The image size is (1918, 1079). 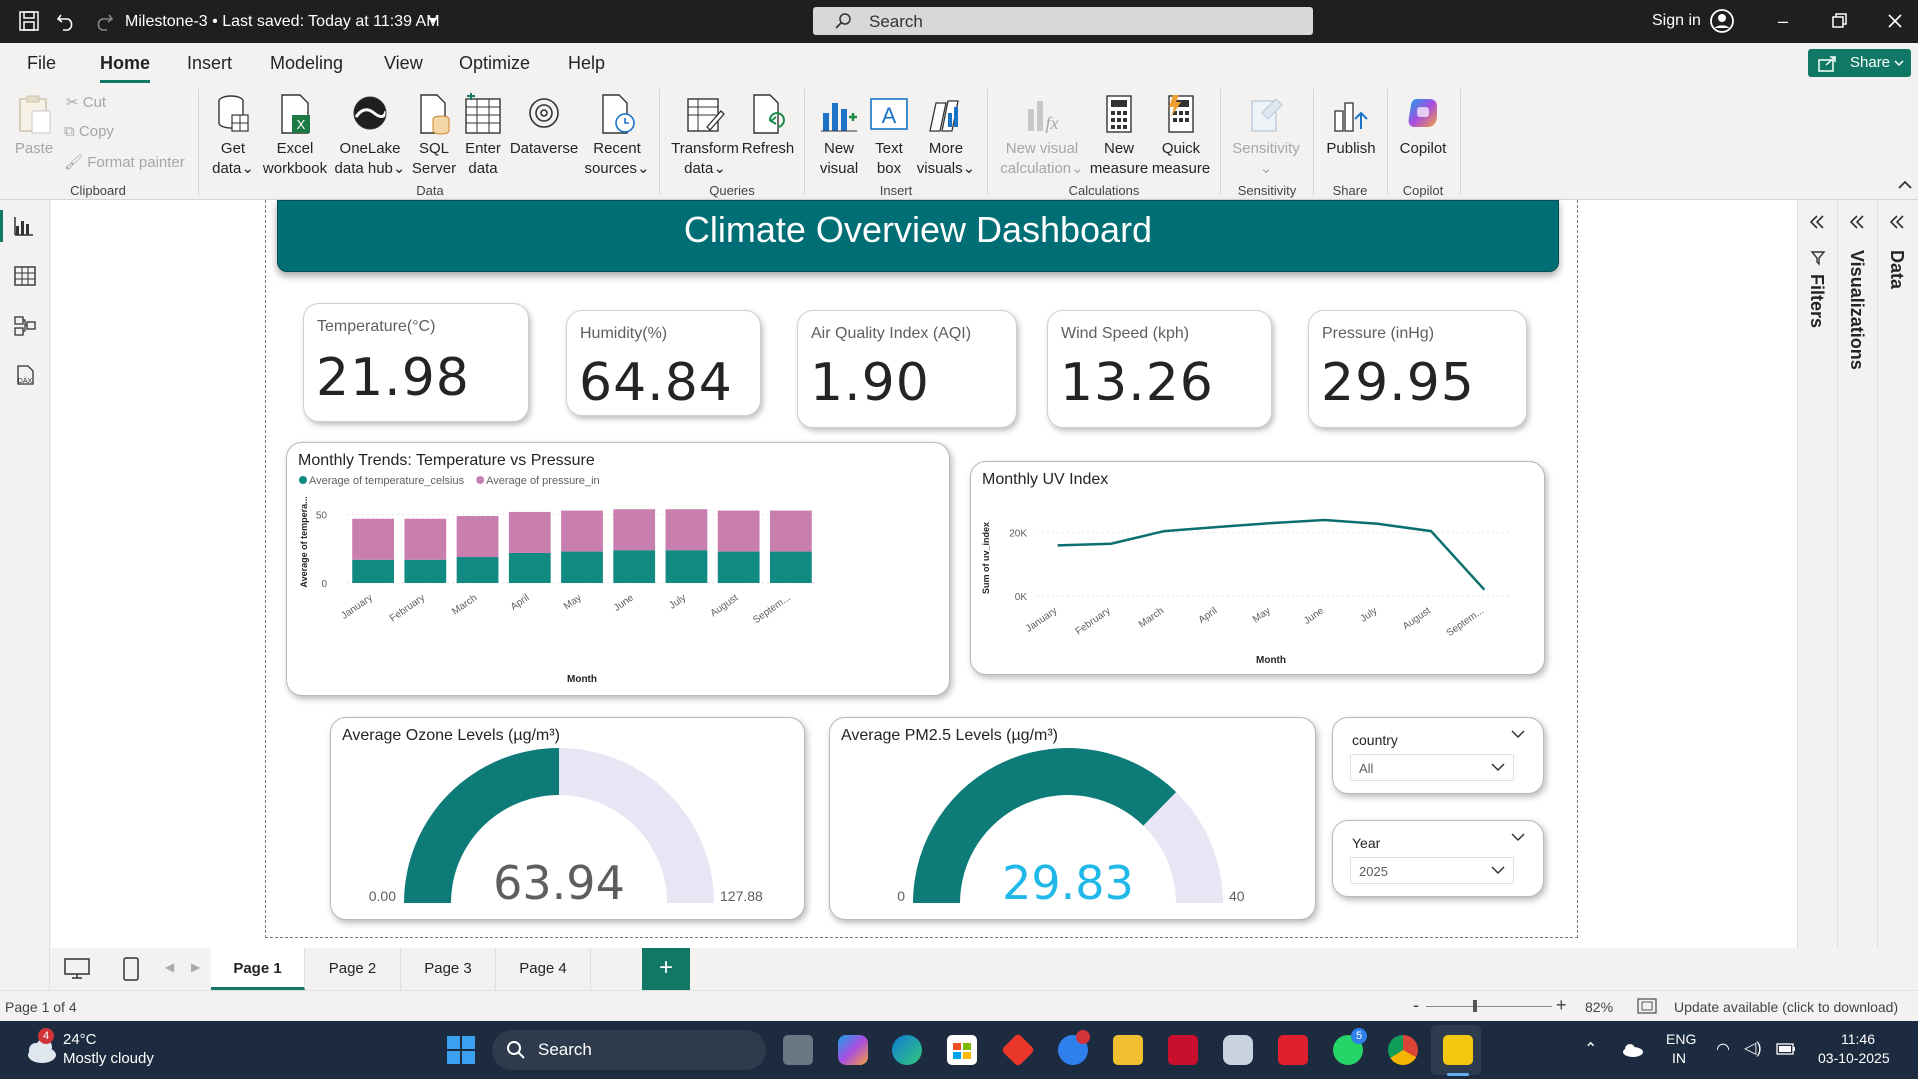 I want to click on account-icon, so click(x=1722, y=21).